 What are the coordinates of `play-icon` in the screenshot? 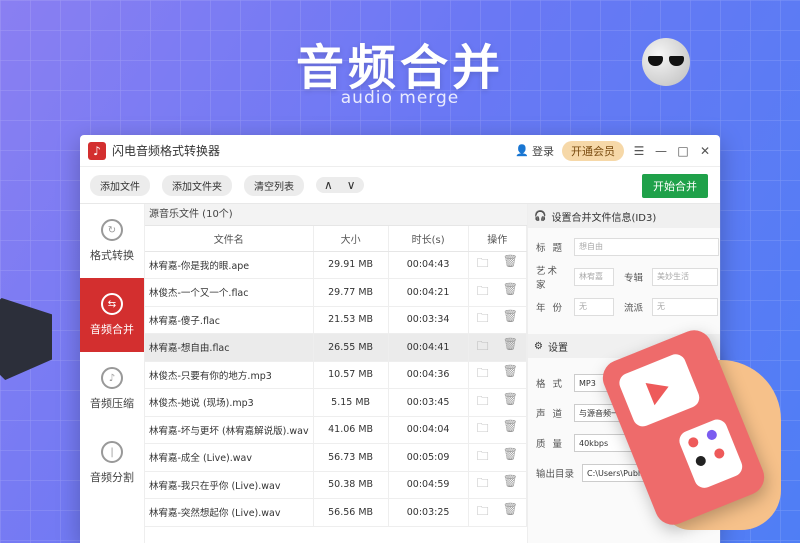 It's located at (659, 390).